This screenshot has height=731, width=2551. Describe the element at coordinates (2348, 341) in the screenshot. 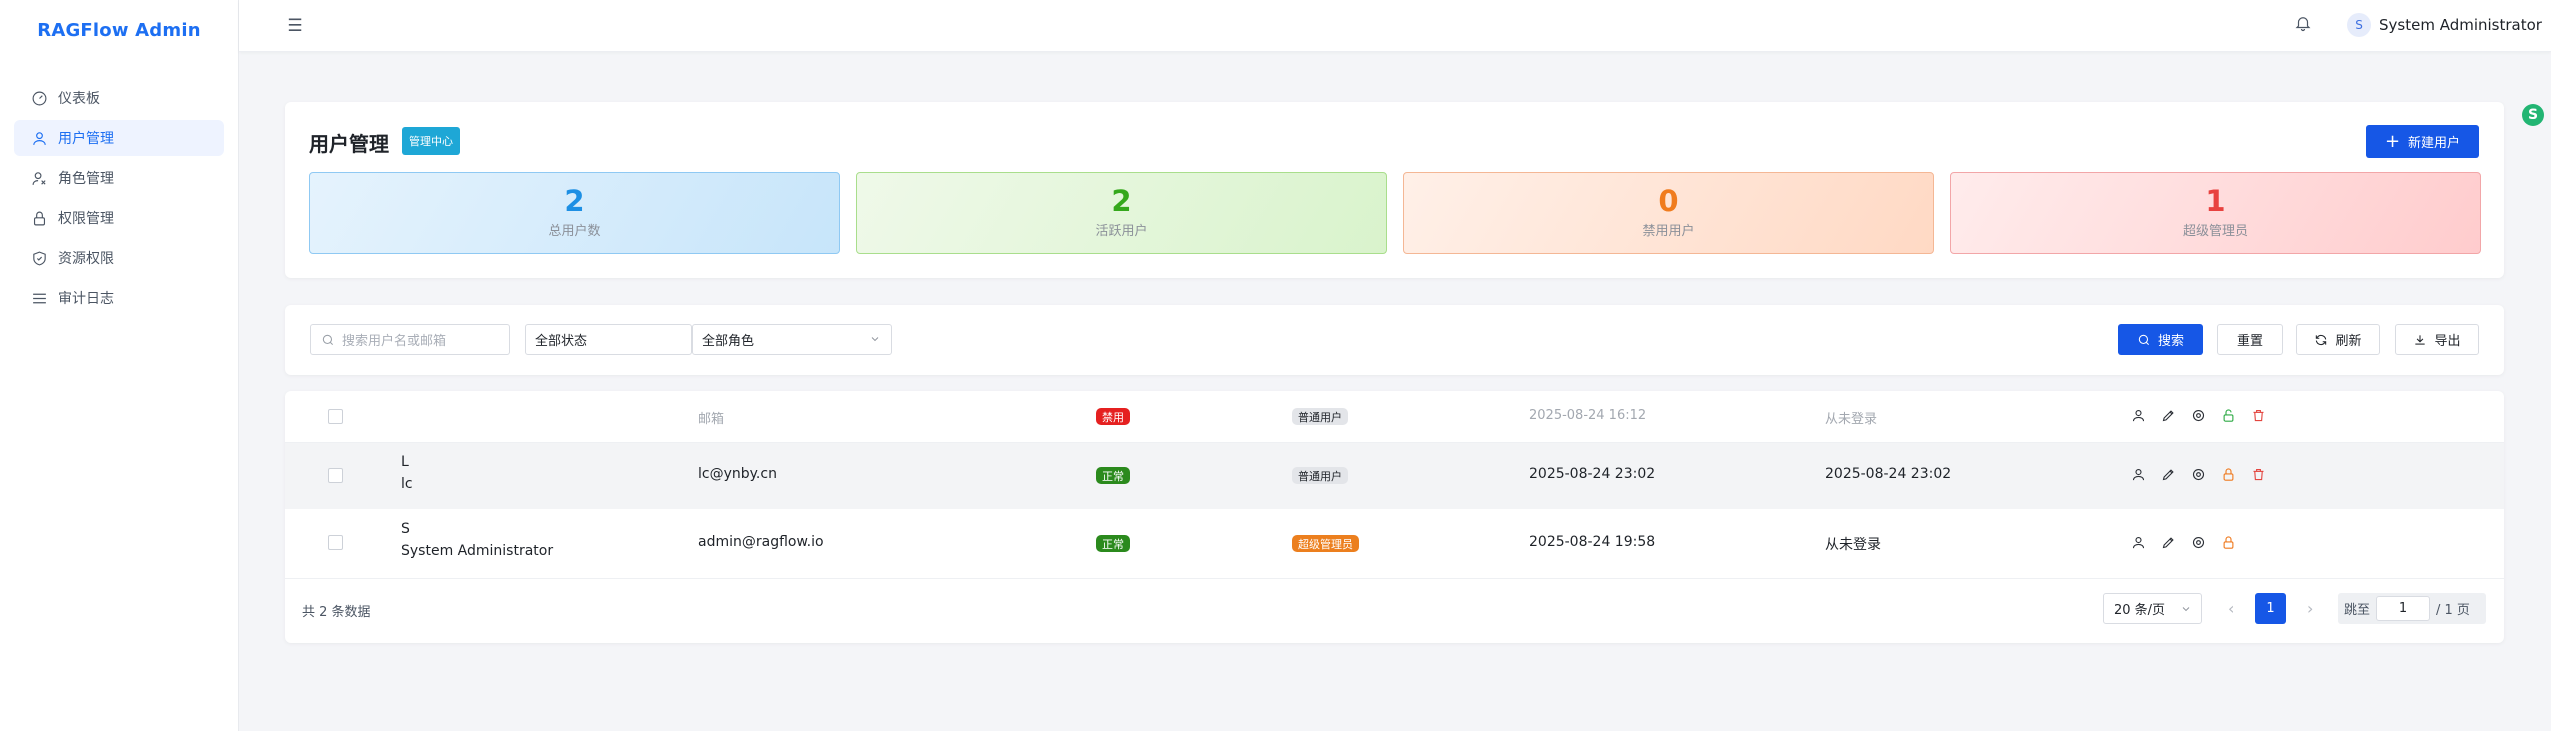

I see `refresh-button-label: 刷新` at that location.